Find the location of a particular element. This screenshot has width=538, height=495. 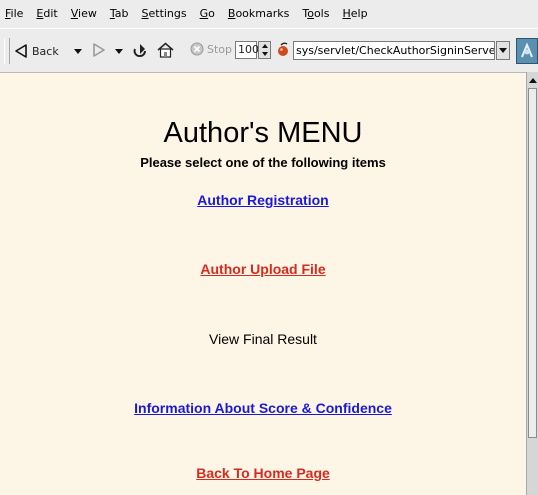

forward-history-dropdown is located at coordinates (119, 51).